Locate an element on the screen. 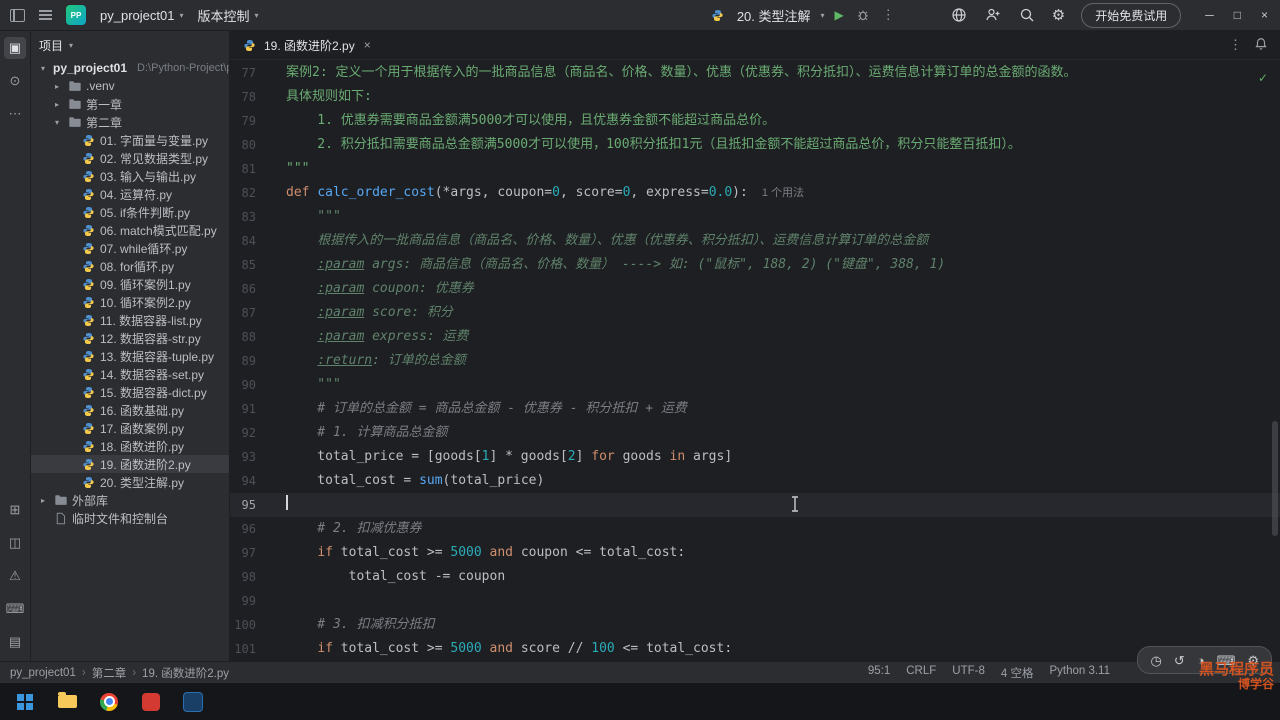  tree-item: 临时文件和控制台 is located at coordinates (130, 518).